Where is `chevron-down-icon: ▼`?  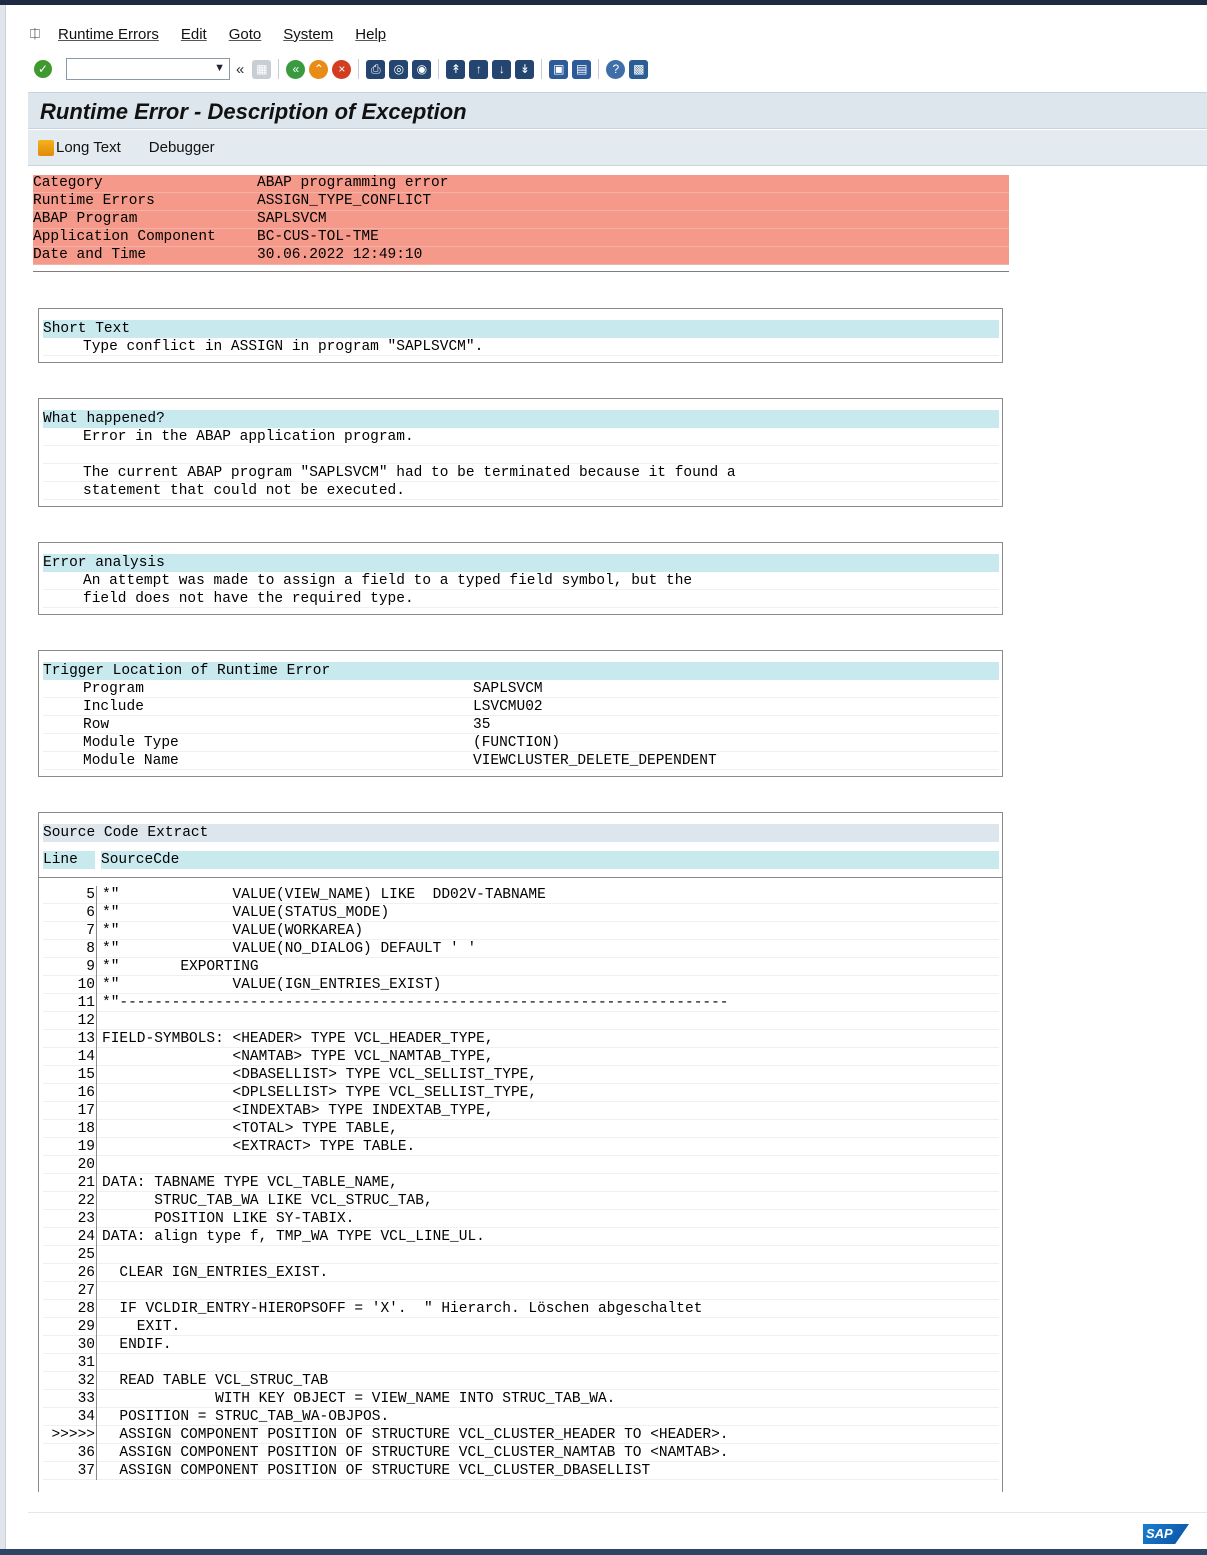 chevron-down-icon: ▼ is located at coordinates (219, 68).